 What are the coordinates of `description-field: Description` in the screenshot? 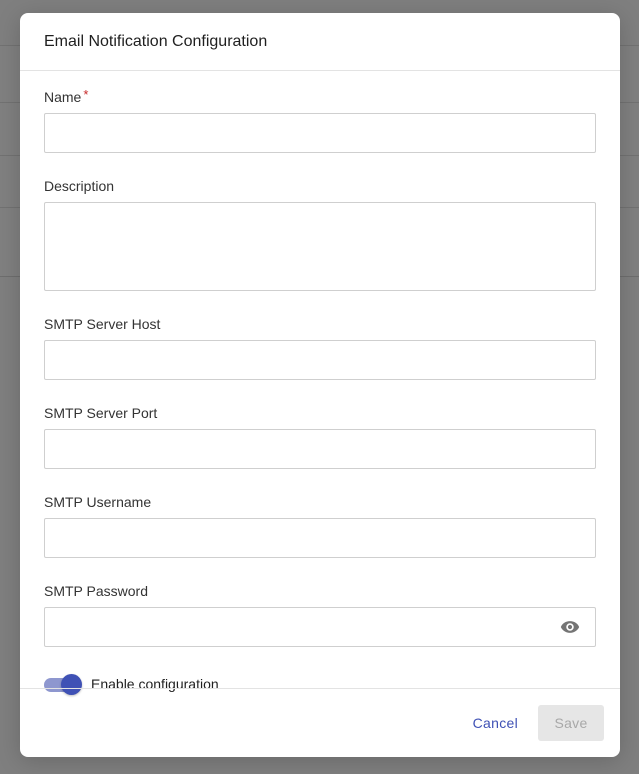 It's located at (320, 234).